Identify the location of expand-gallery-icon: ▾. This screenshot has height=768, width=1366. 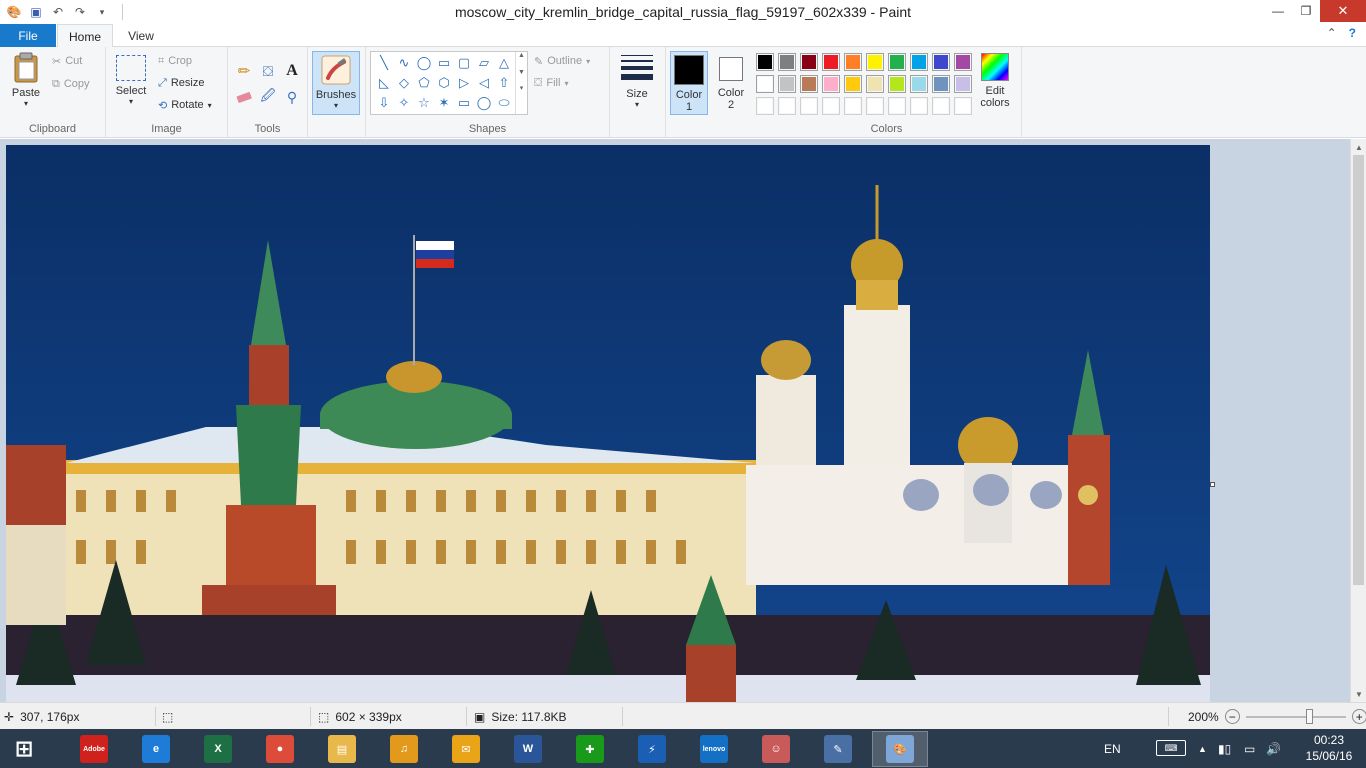
(521, 88).